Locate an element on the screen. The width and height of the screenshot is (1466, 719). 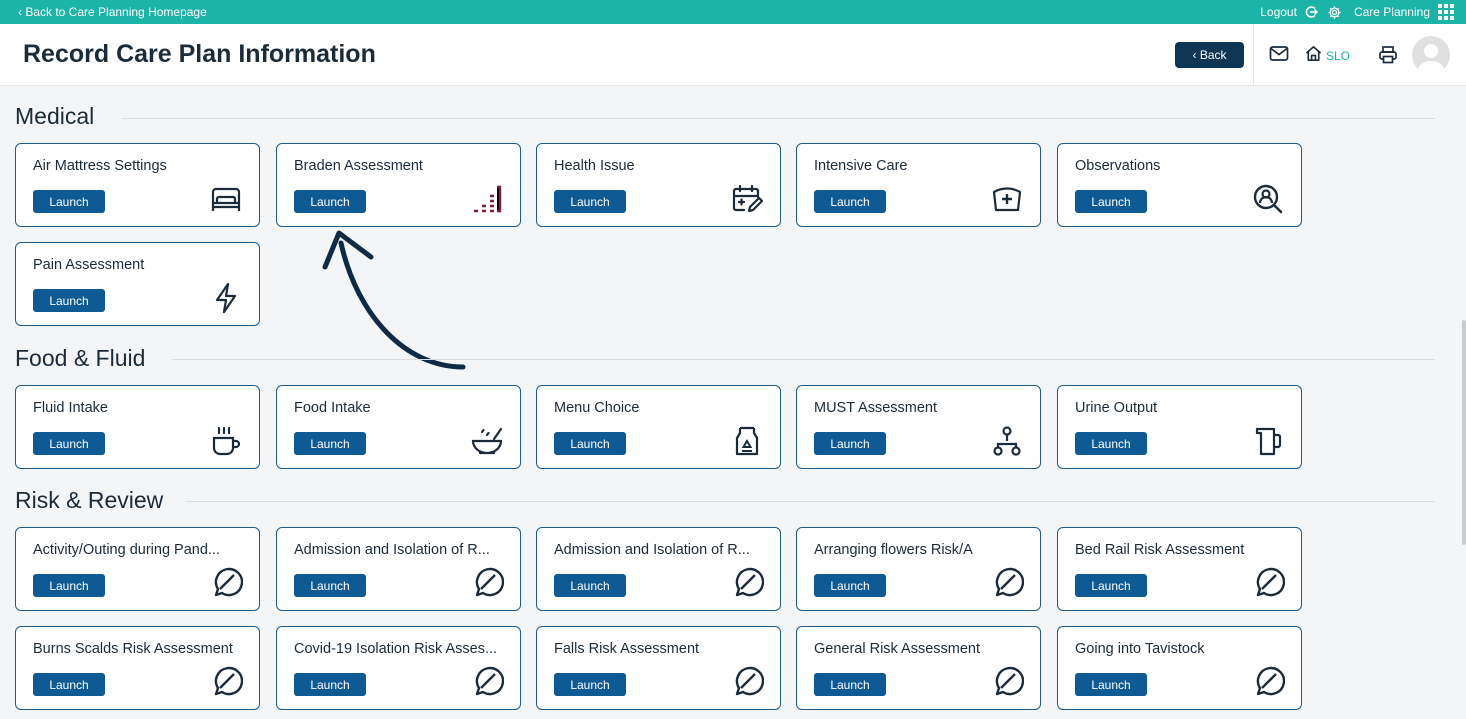
card-intensive-care: Intensive Care Launch is located at coordinates (918, 185).